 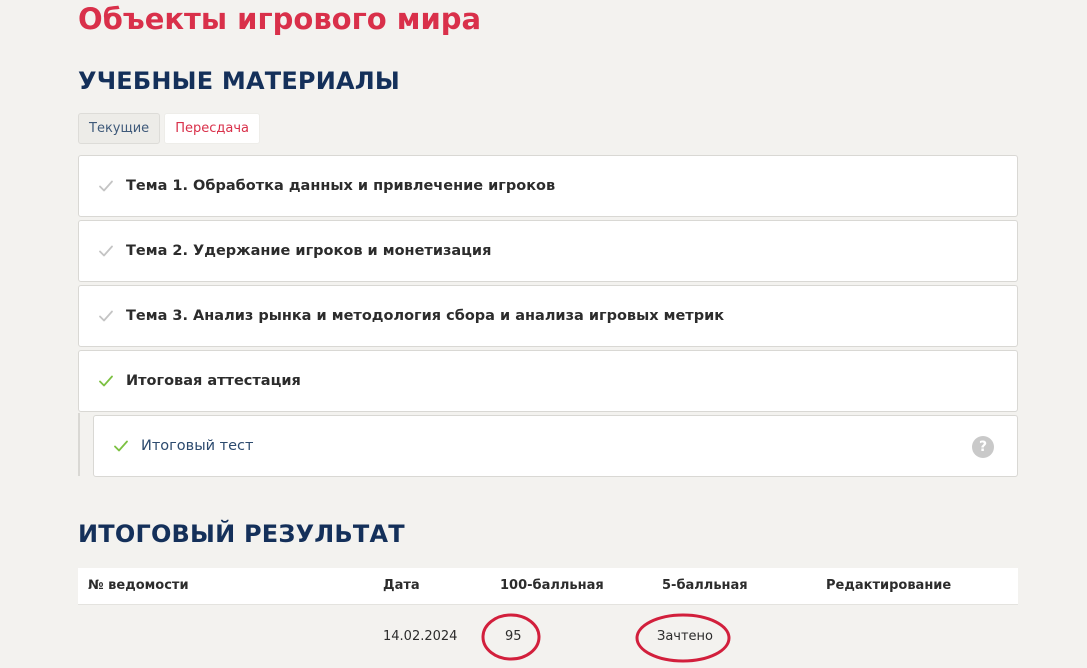 What do you see at coordinates (685, 636) in the screenshot?
I see `score-5-value: Зачтено` at bounding box center [685, 636].